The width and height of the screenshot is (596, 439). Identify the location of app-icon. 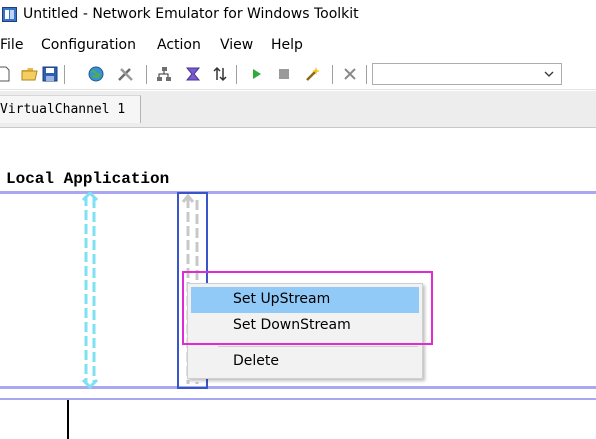
(9, 14).